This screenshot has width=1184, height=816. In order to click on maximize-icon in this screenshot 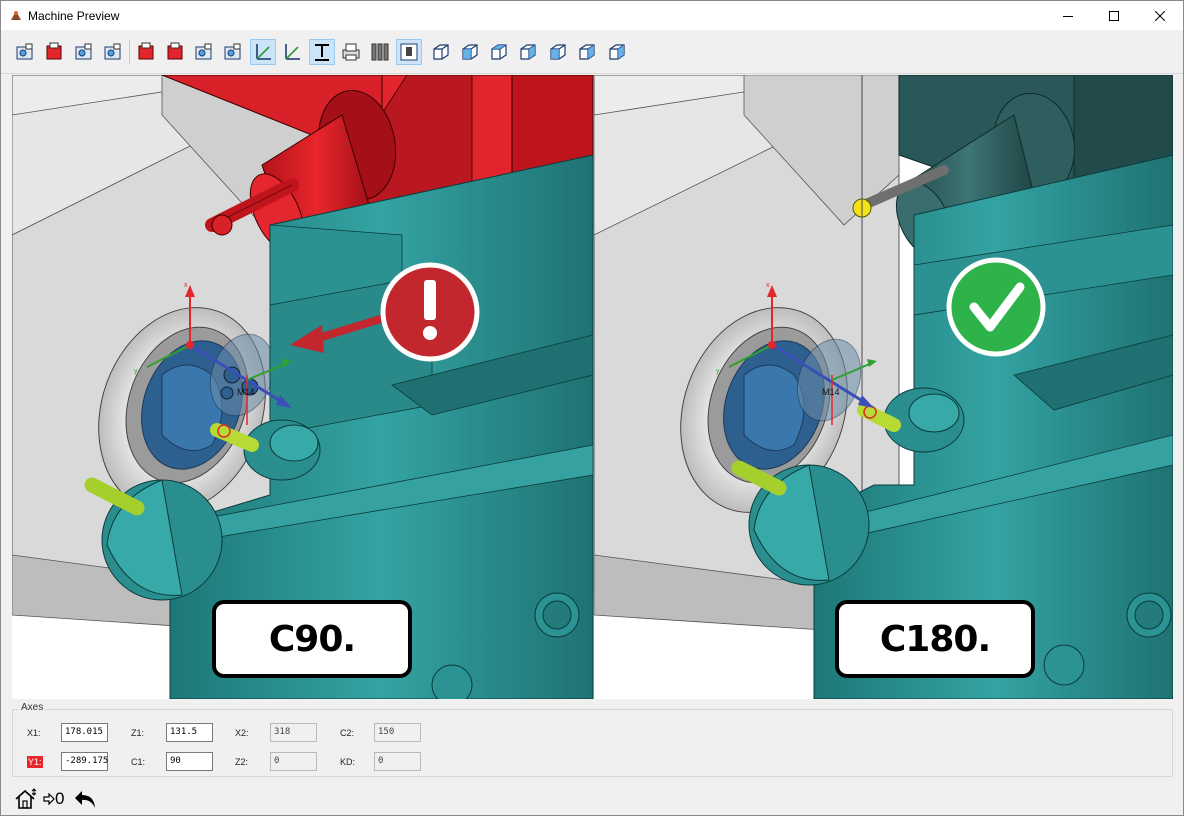, I will do `click(1114, 15)`.